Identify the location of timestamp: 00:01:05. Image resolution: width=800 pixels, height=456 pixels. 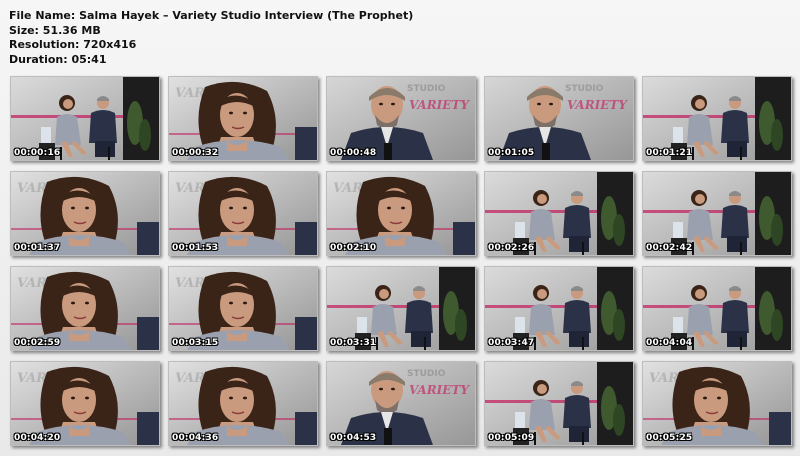
(511, 153).